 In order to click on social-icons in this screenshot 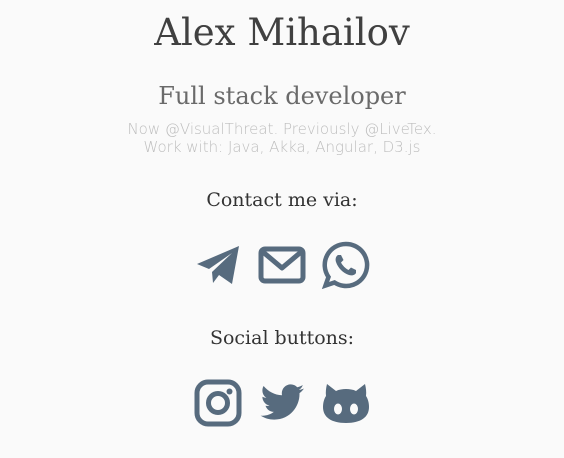, I will do `click(282, 403)`.